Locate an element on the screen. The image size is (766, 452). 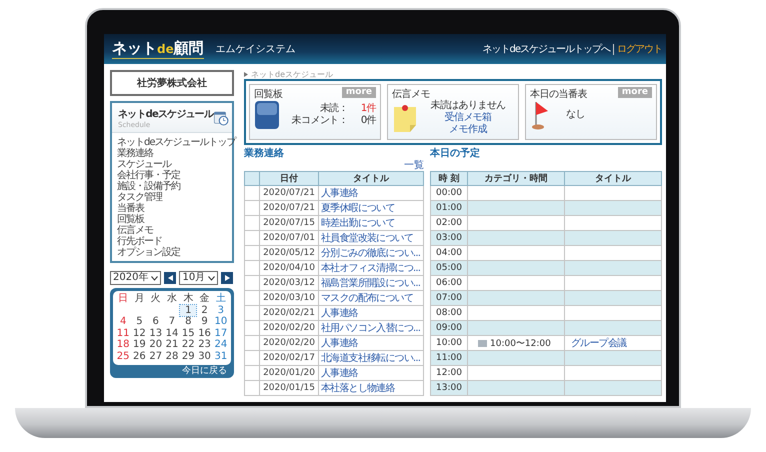
weekday-label: 火 is located at coordinates (156, 298).